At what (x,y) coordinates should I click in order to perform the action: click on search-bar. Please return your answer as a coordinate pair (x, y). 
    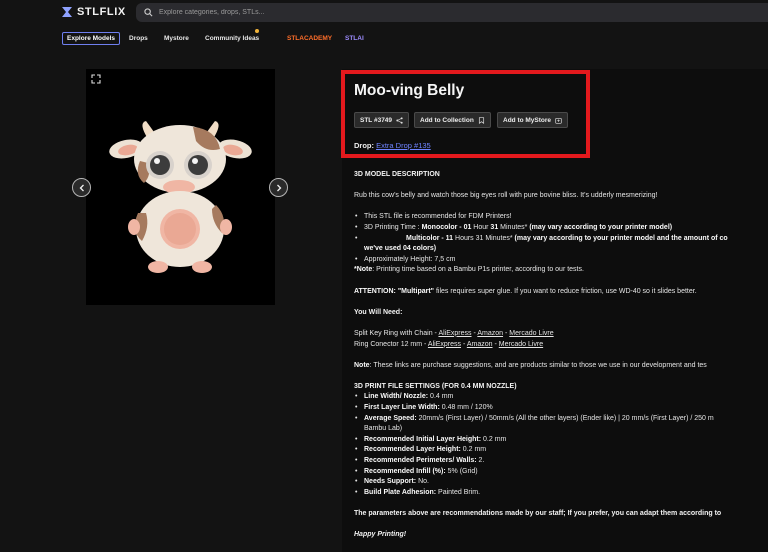
    Looking at the image, I should click on (452, 12).